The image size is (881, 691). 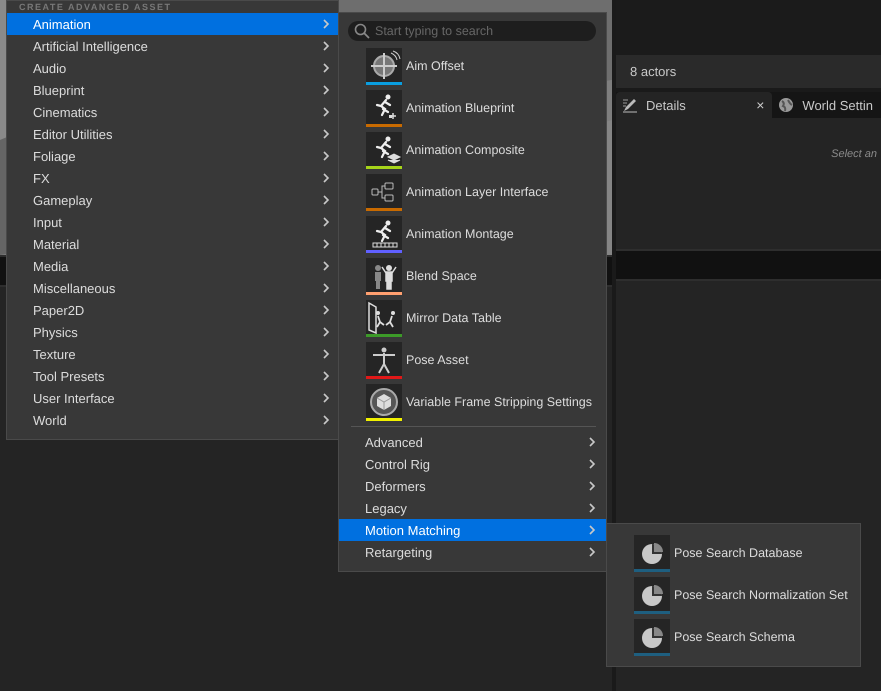 I want to click on menu-header: CREATE ADVANCED ASSET, so click(x=95, y=7).